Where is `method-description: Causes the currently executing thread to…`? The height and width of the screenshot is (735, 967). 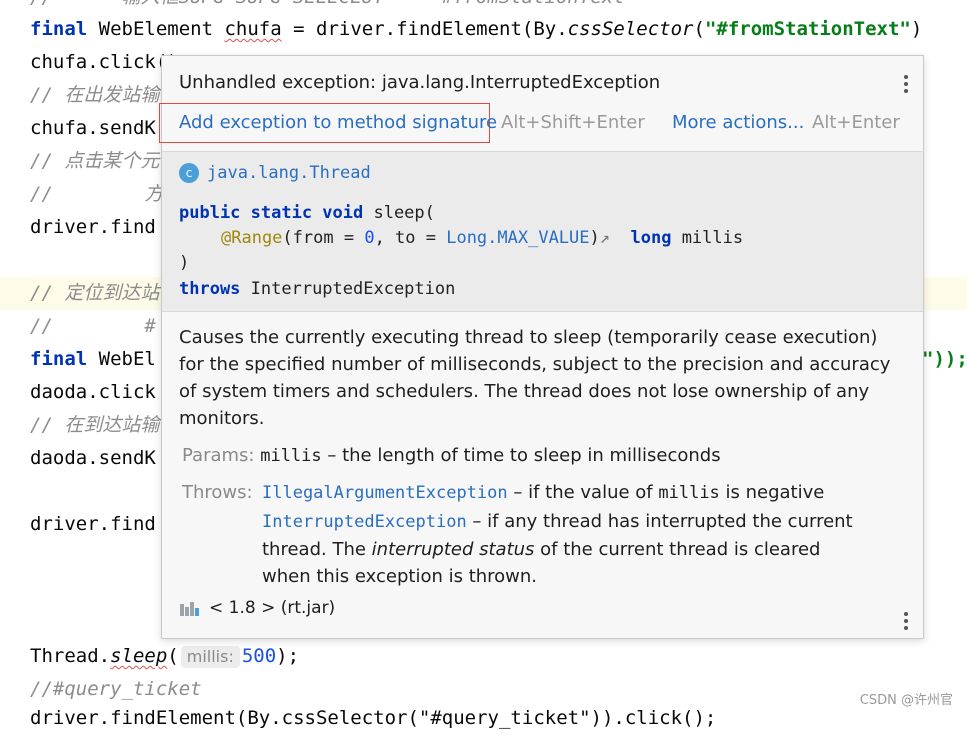
method-description: Causes the currently executing thread to… is located at coordinates (535, 378).